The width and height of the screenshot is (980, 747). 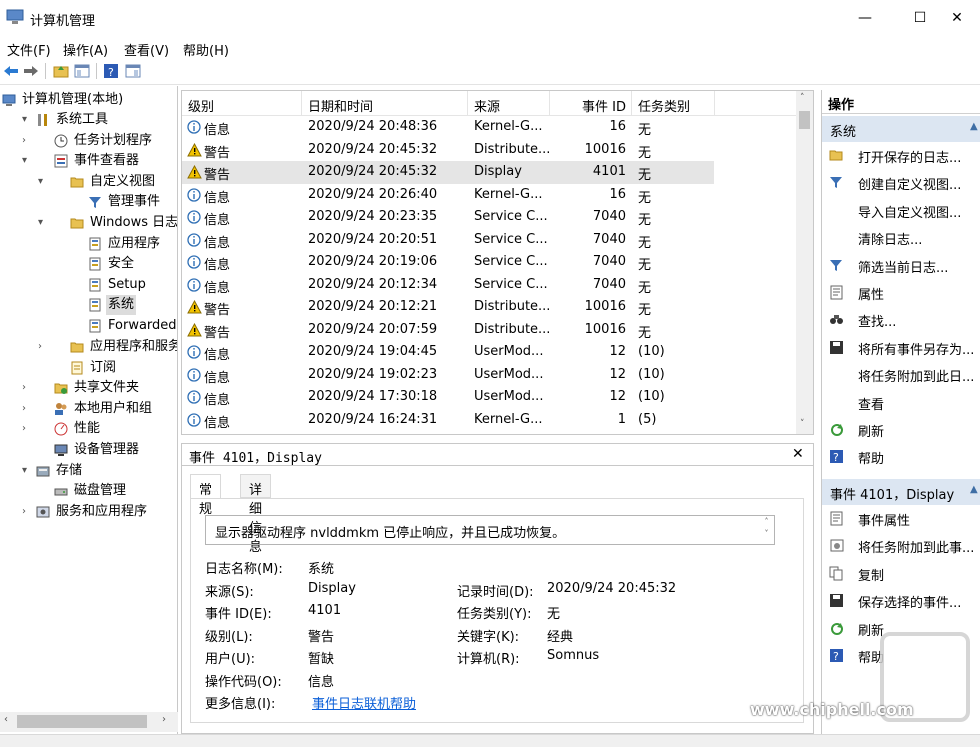 I want to click on back-icon, so click(x=11, y=71).